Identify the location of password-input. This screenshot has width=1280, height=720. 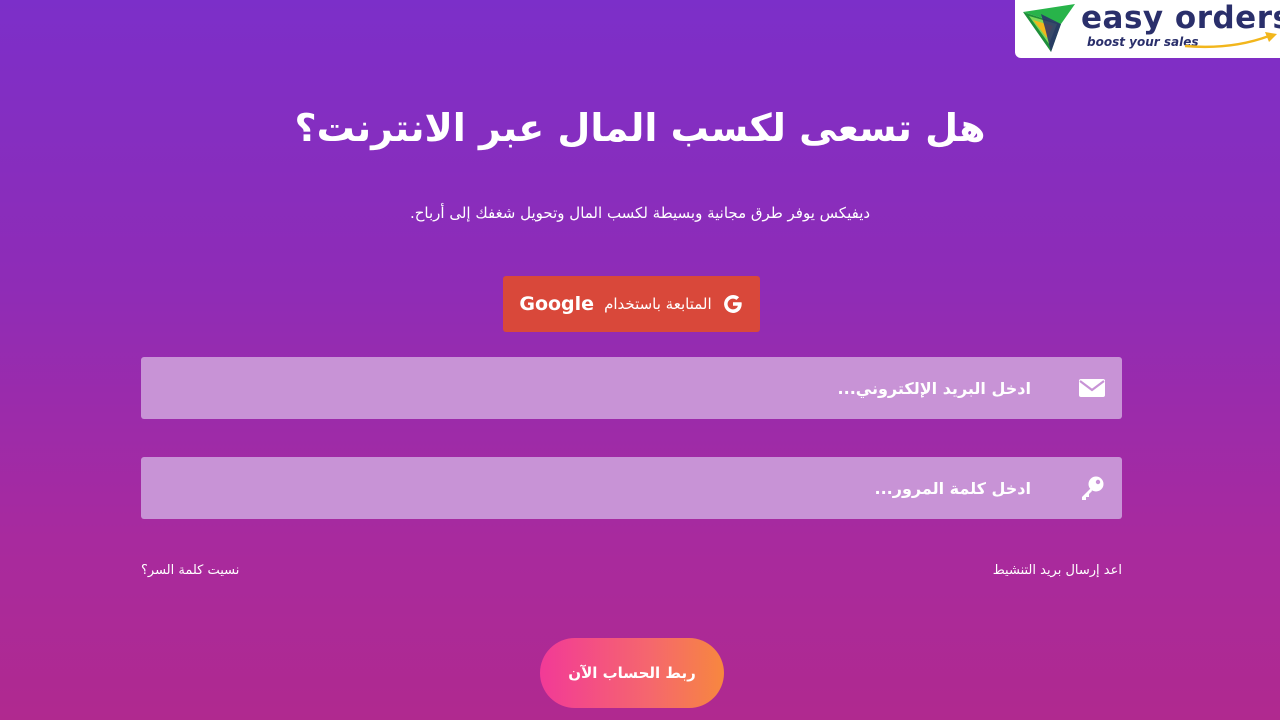
(586, 488).